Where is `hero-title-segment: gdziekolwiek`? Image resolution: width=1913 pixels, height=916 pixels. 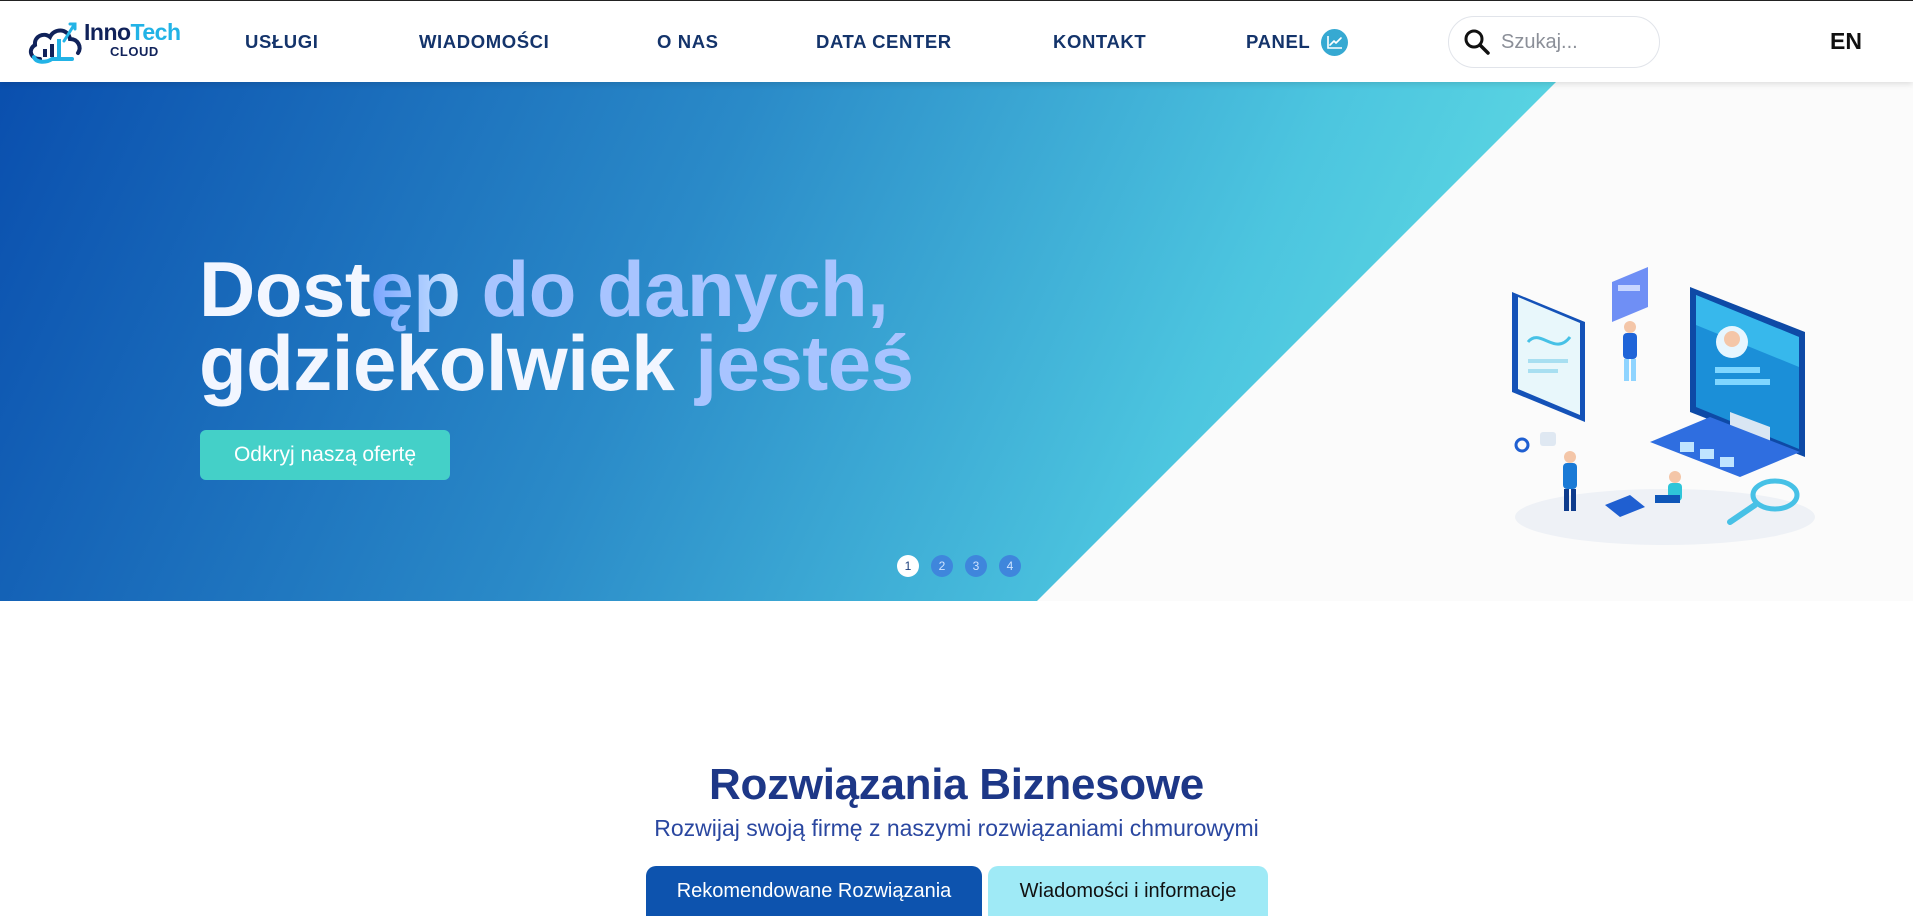
hero-title-segment: gdziekolwiek is located at coordinates (447, 363).